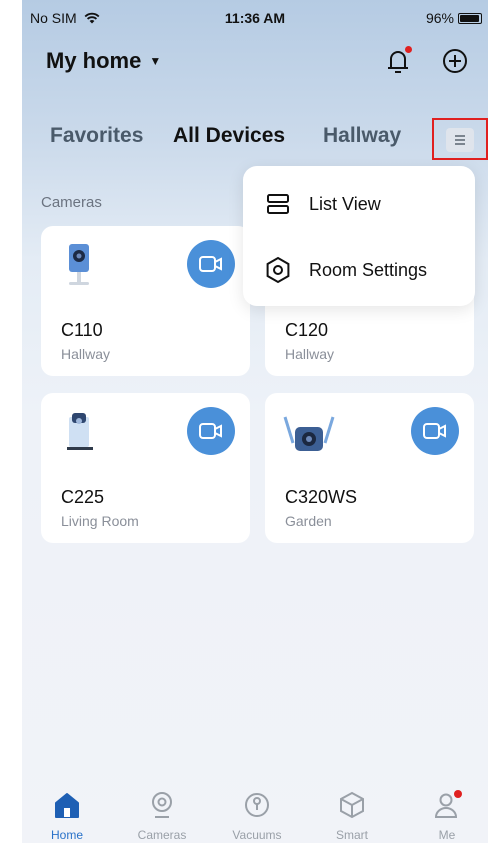 This screenshot has height=843, width=488. What do you see at coordinates (308, 521) in the screenshot?
I see `device-room: Garden` at bounding box center [308, 521].